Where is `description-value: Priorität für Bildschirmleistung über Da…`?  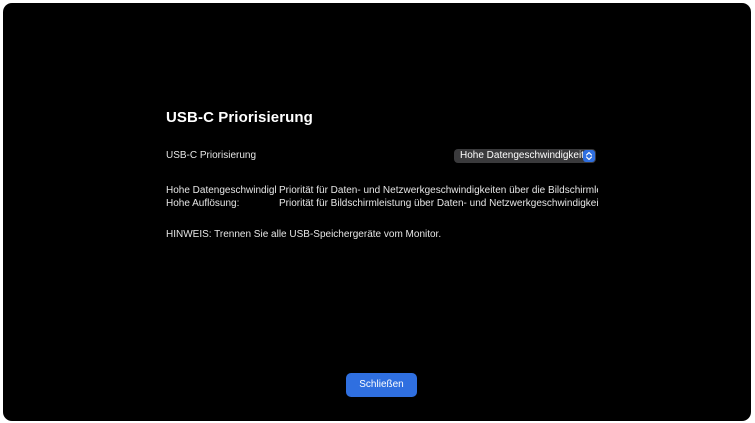
description-value: Priorität für Bildschirmleistung über Da… is located at coordinates (438, 203).